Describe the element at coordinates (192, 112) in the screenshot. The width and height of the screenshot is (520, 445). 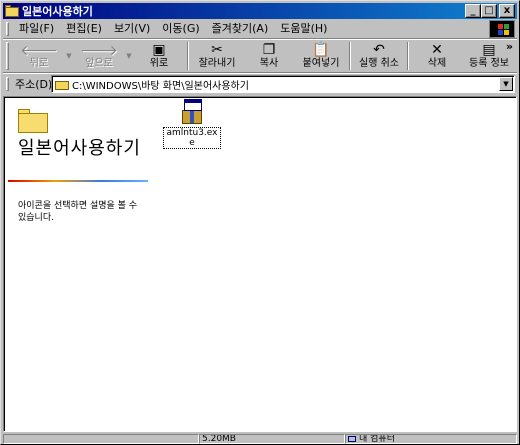
I see `installer-icon` at that location.